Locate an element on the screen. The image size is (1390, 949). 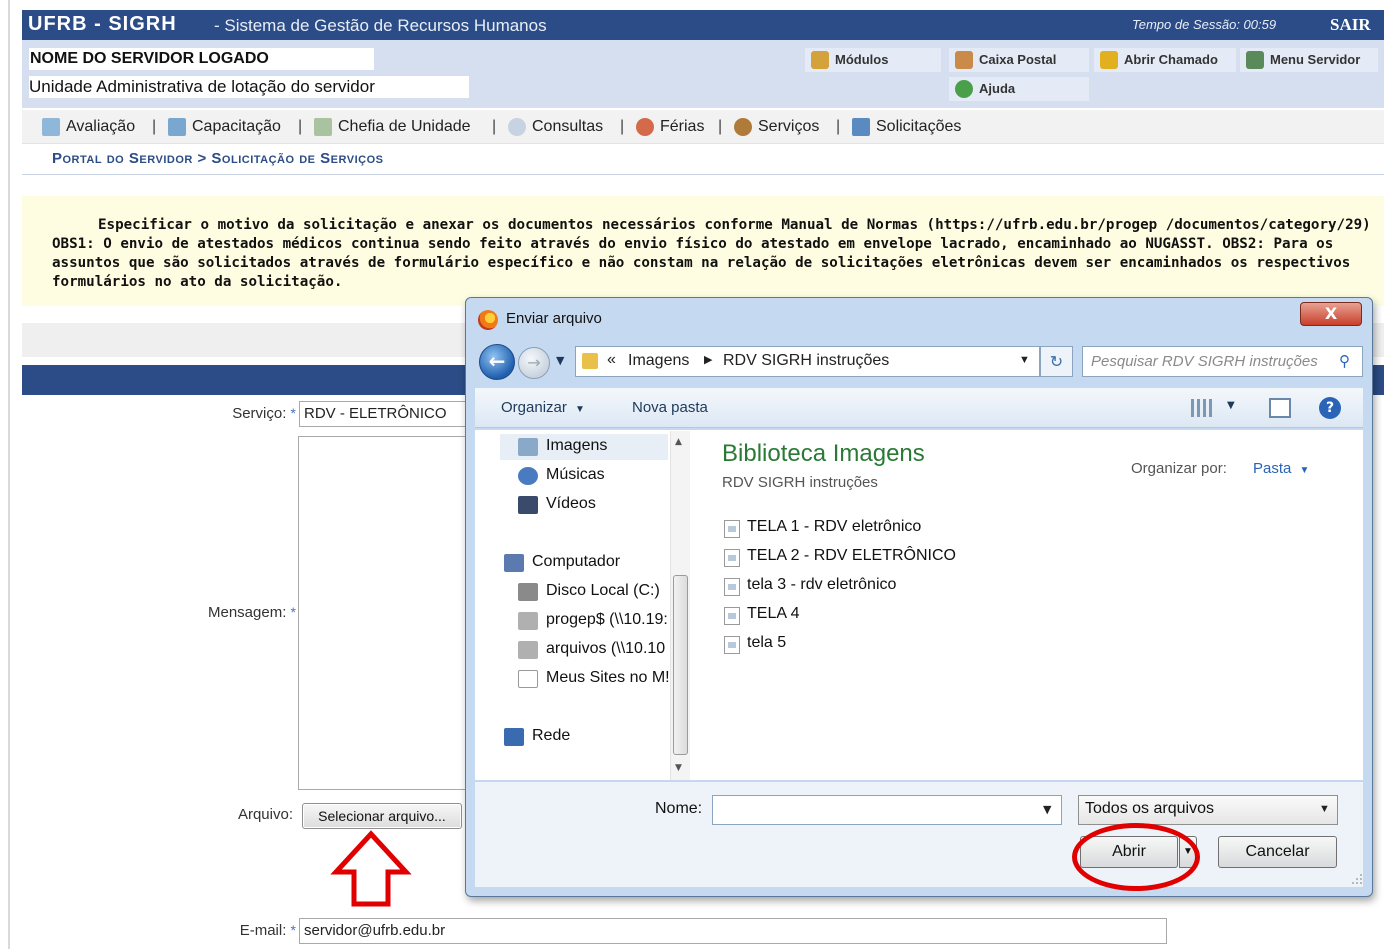
view-dropdown-icon: ▼ is located at coordinates (1231, 405).